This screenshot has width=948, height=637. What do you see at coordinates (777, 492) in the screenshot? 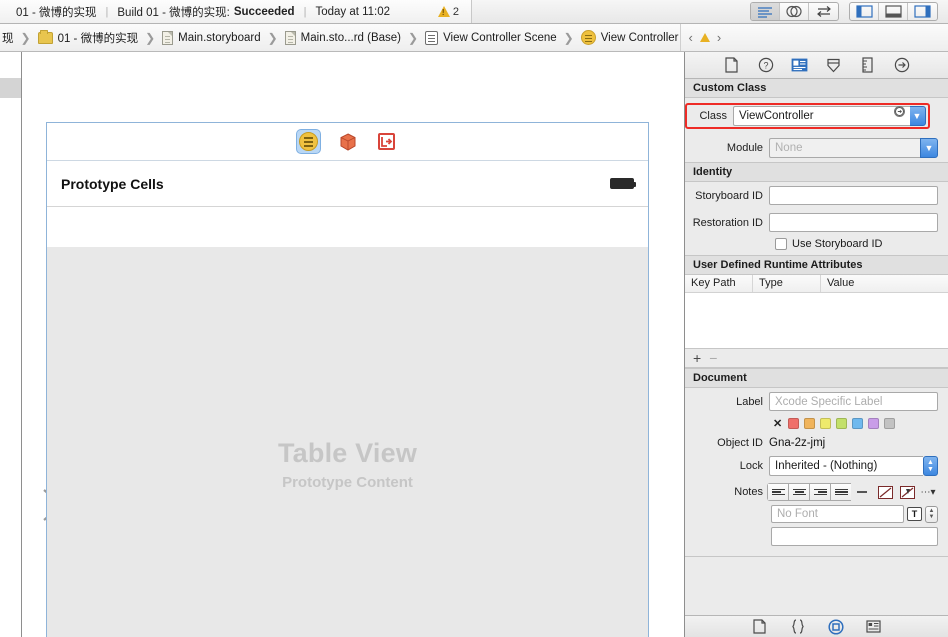
I see `align-left-icon` at bounding box center [777, 492].